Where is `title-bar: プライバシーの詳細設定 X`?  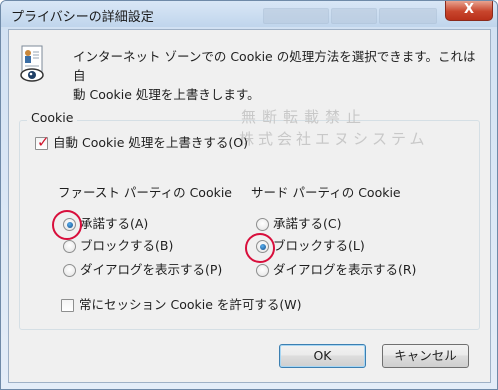
title-bar: プライバシーの詳細設定 X is located at coordinates (249, 14).